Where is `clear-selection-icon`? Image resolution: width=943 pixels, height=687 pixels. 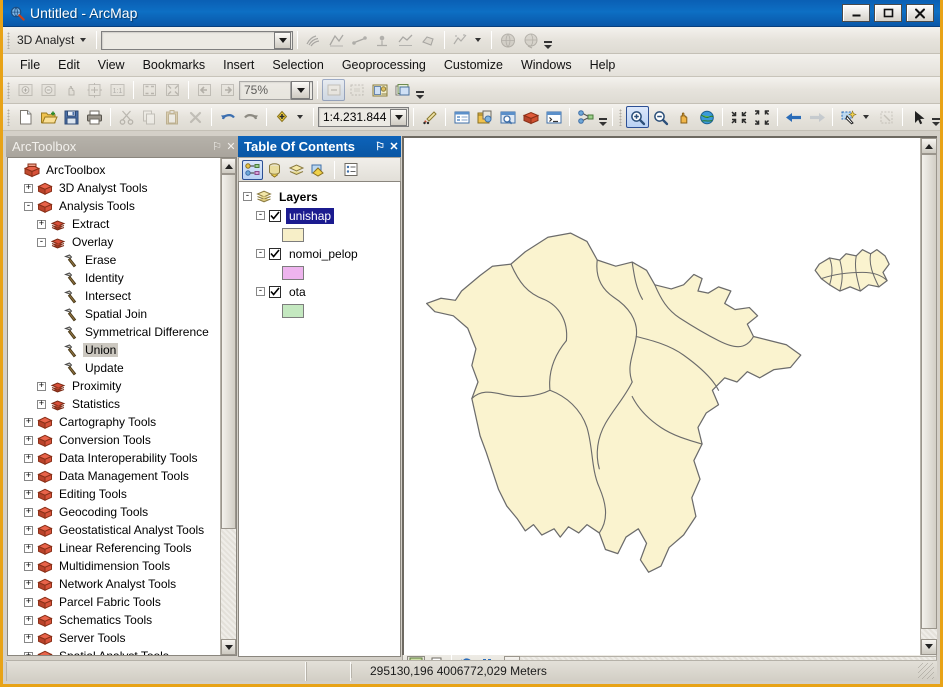 clear-selection-icon is located at coordinates (886, 117).